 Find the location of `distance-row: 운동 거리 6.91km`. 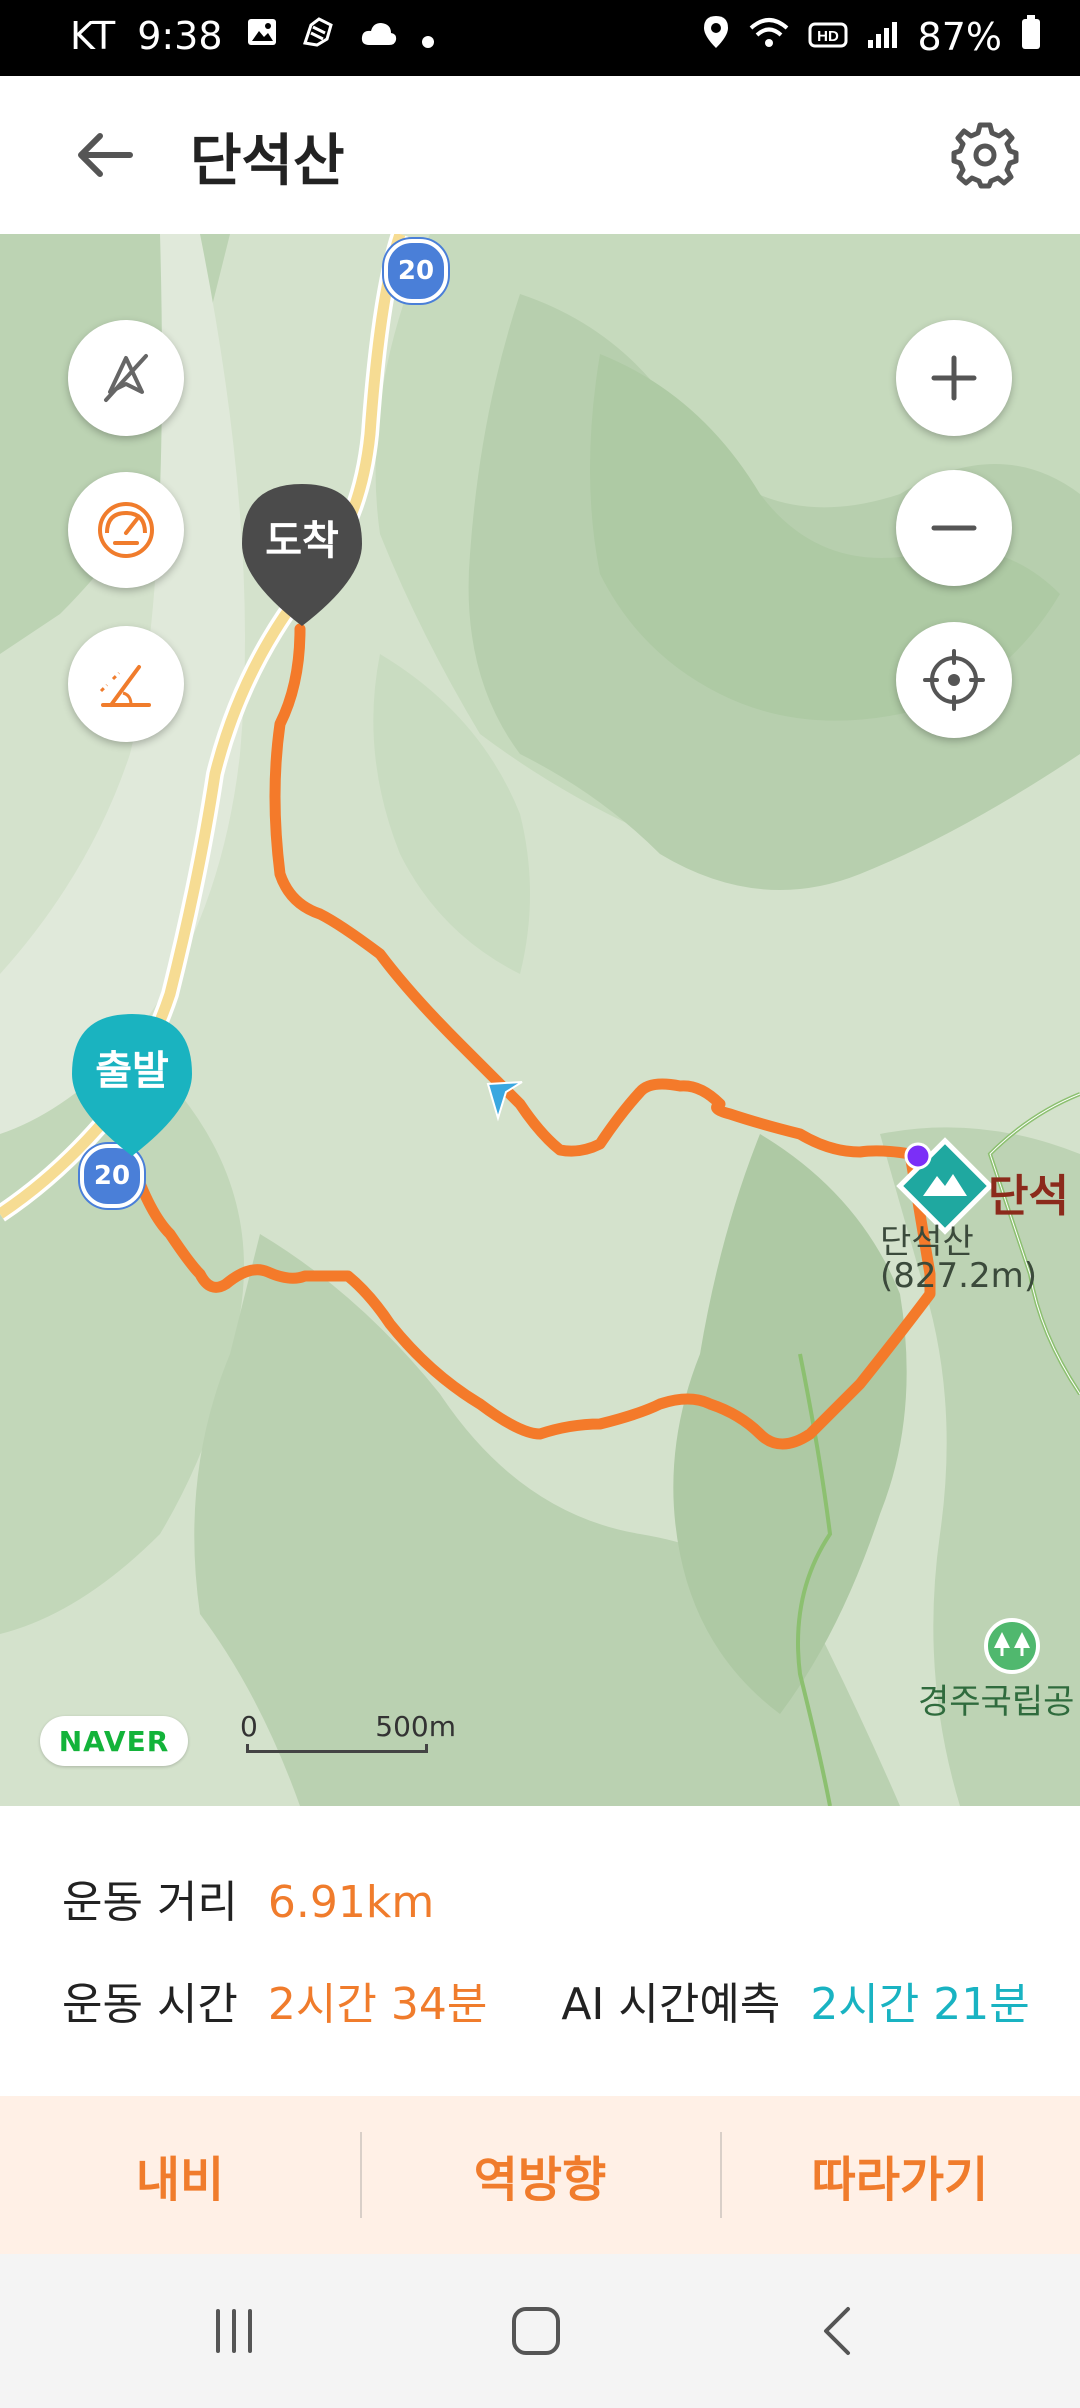

distance-row: 운동 거리 6.91km is located at coordinates (248, 1898).